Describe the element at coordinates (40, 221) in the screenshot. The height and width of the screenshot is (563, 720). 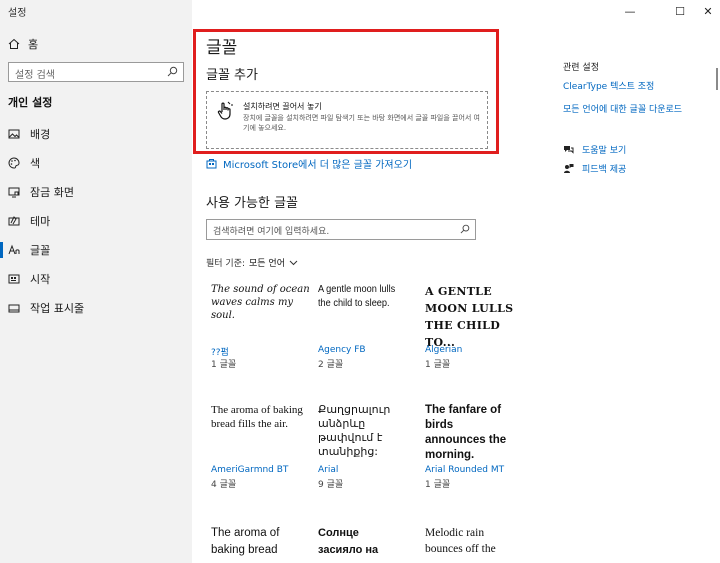
I see `sidebar-item-label: 테마` at that location.